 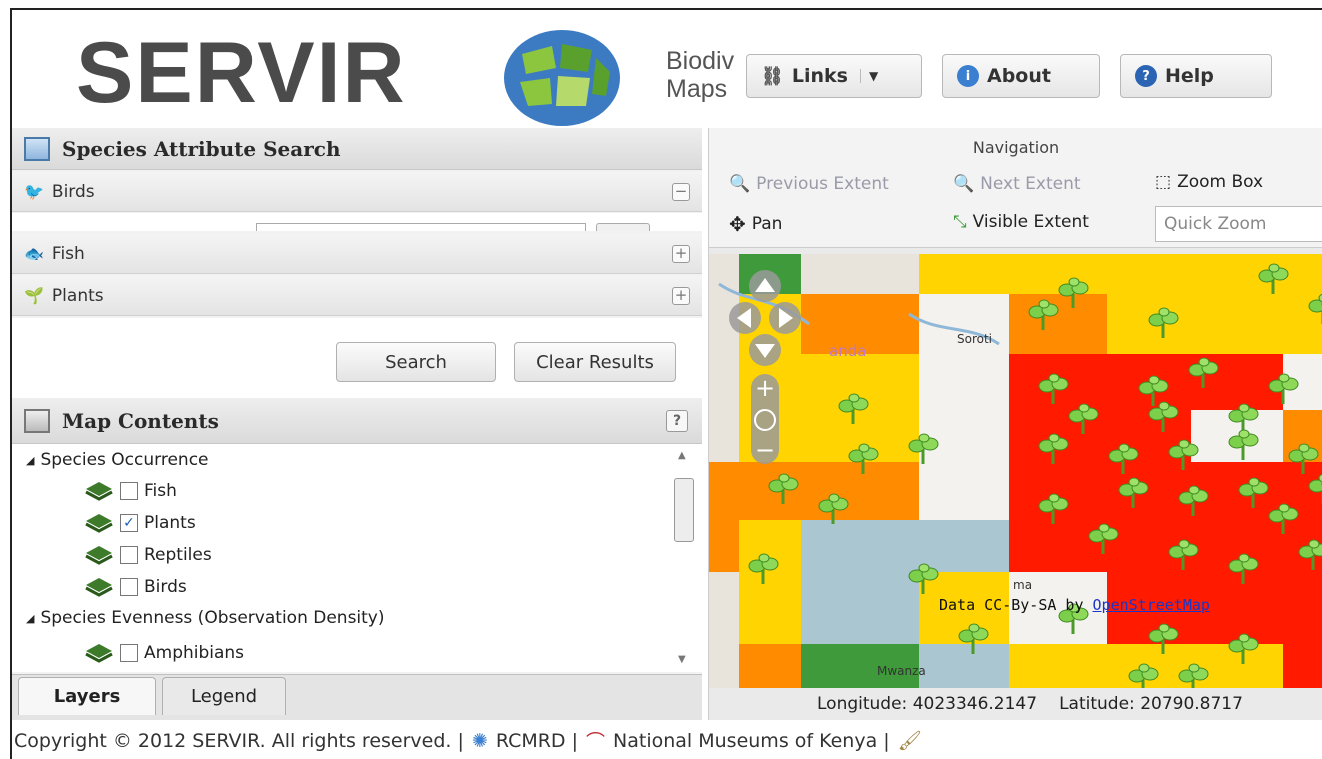 What do you see at coordinates (416, 362) in the screenshot?
I see `search-button: Search` at bounding box center [416, 362].